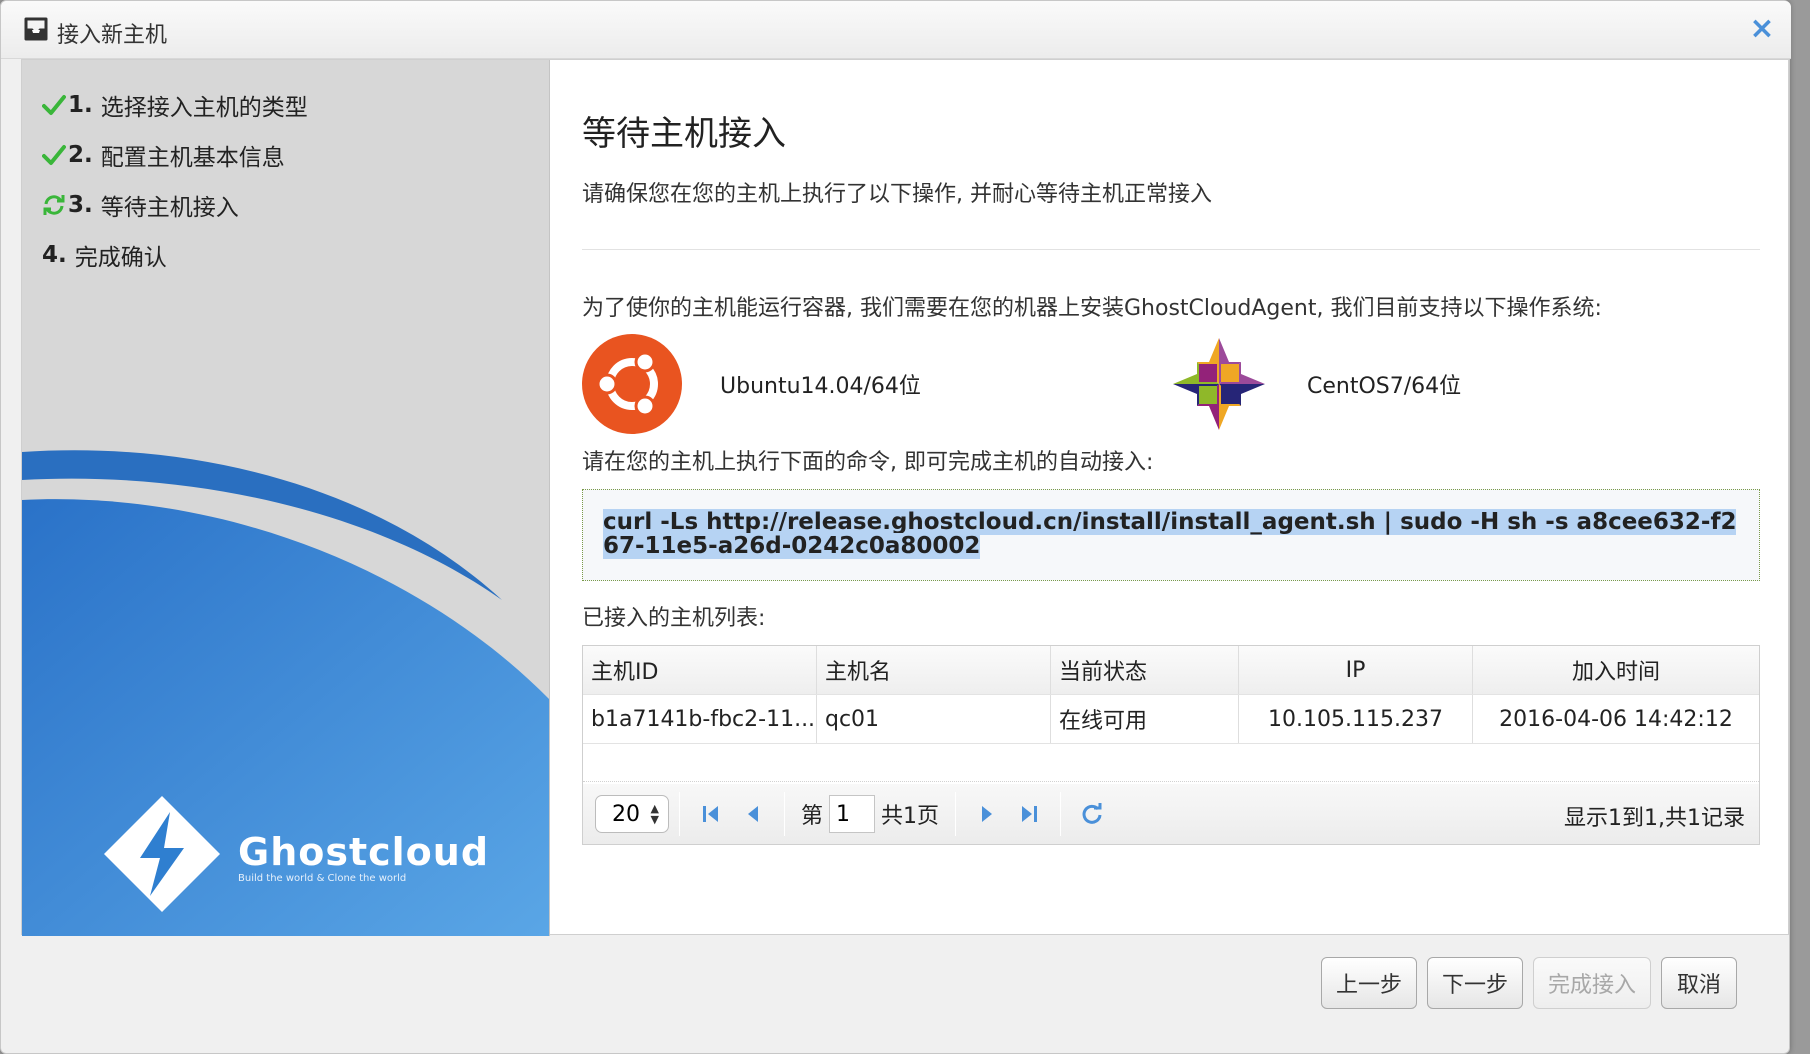 The width and height of the screenshot is (1810, 1054). I want to click on table-empty-space, so click(1171, 763).